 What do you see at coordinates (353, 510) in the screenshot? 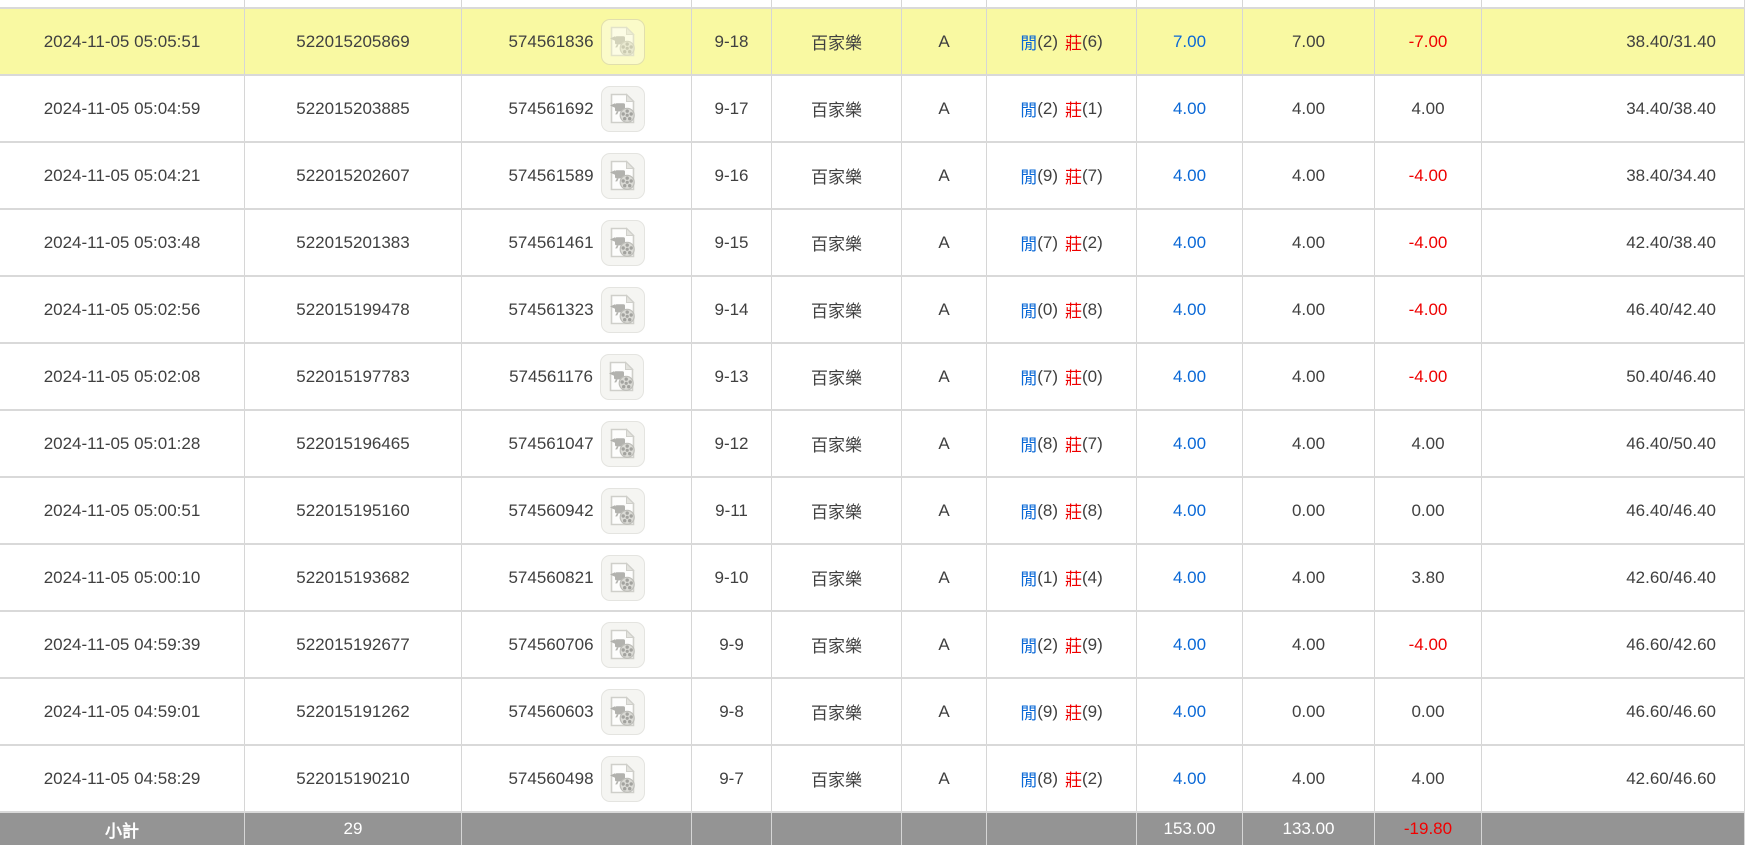
I see `cell-bet-id: 522015195160` at bounding box center [353, 510].